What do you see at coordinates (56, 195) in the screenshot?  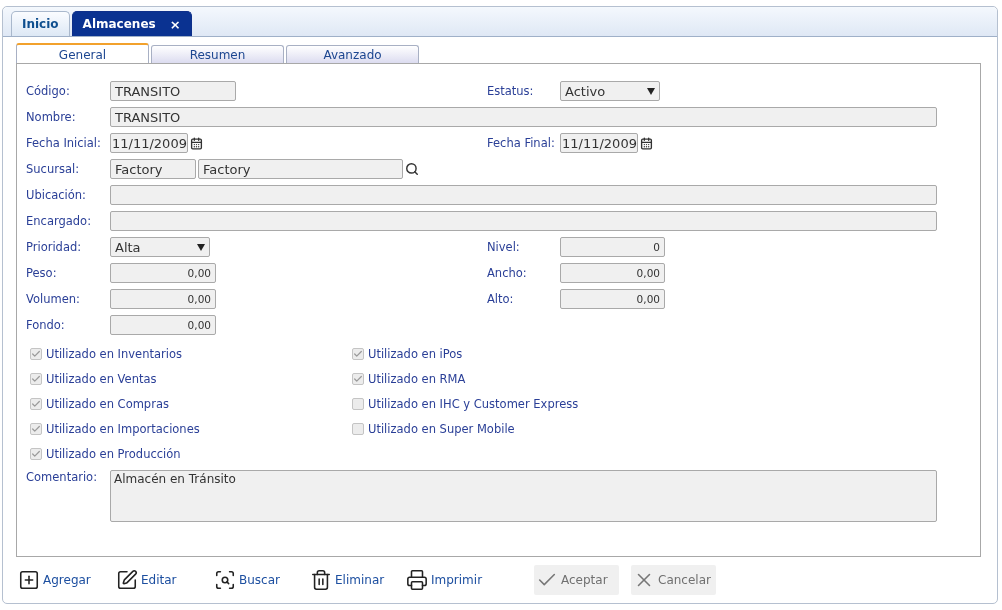 I see `field-label: Ubicación:` at bounding box center [56, 195].